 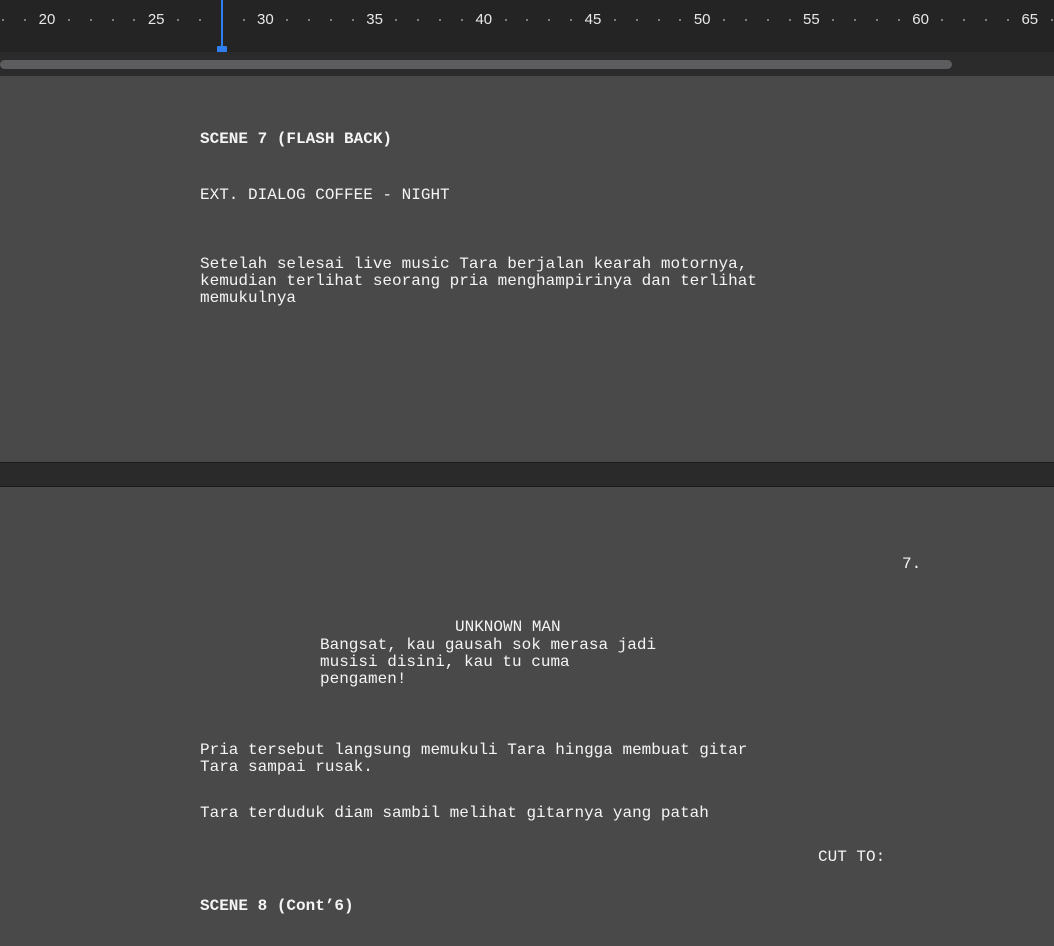 What do you see at coordinates (484, 19) in the screenshot?
I see `ruler-label: 40` at bounding box center [484, 19].